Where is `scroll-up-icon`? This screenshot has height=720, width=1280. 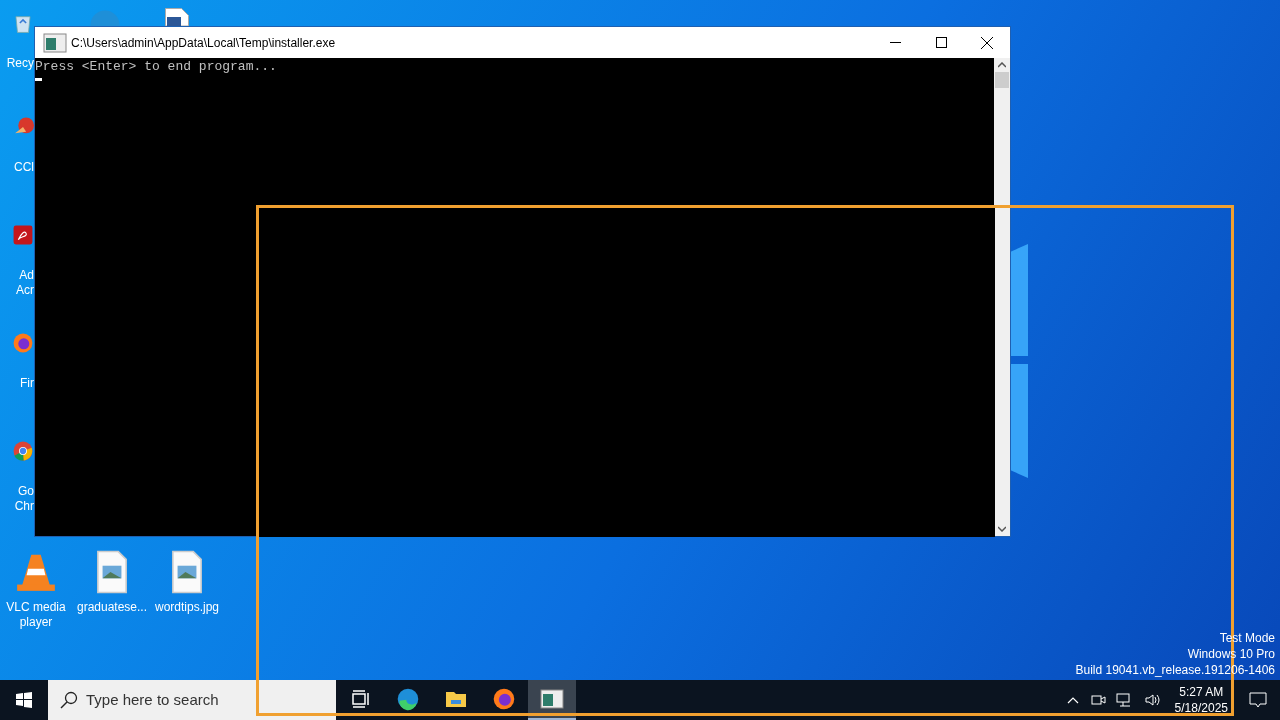
scroll-up-icon is located at coordinates (1002, 65).